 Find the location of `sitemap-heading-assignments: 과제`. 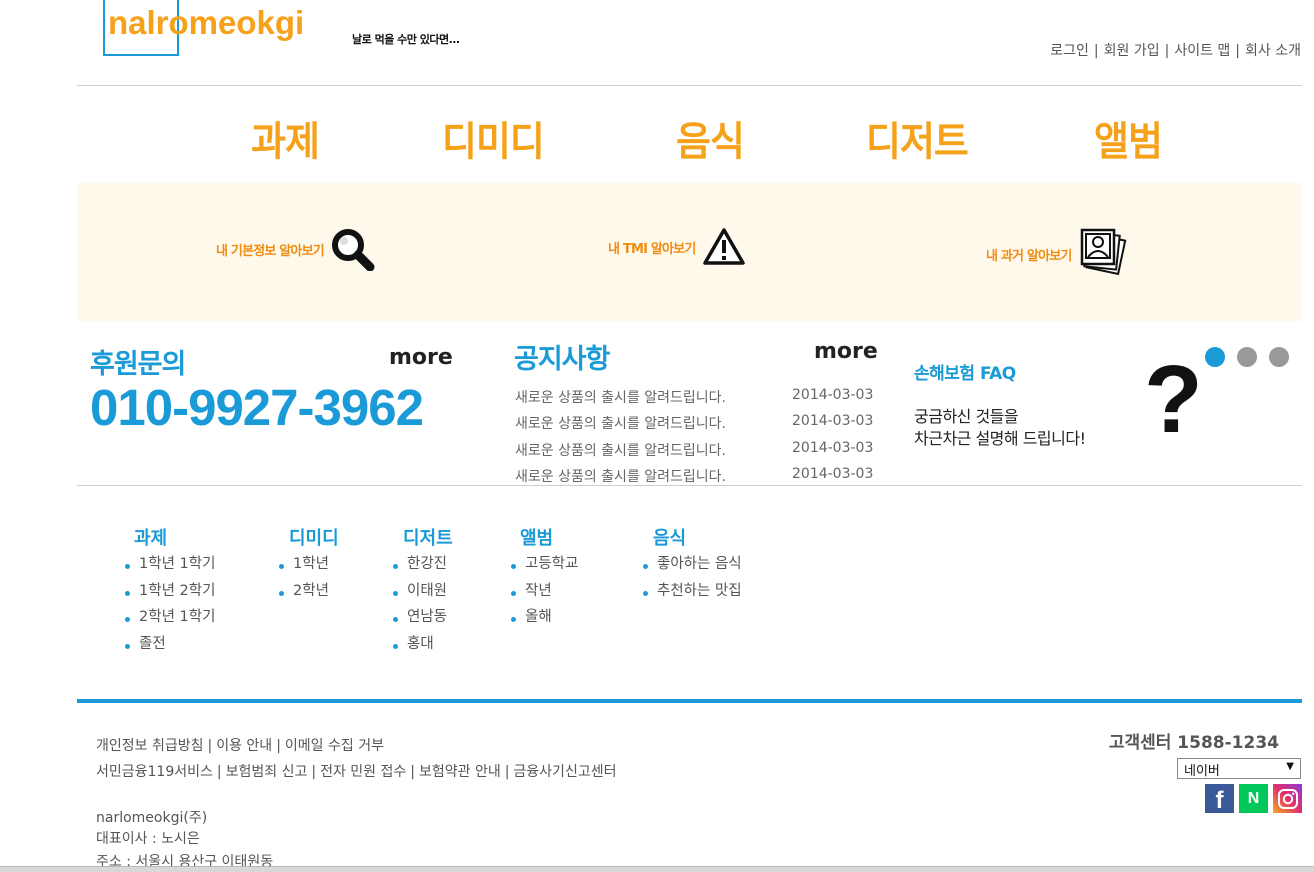

sitemap-heading-assignments: 과제 is located at coordinates (150, 537).